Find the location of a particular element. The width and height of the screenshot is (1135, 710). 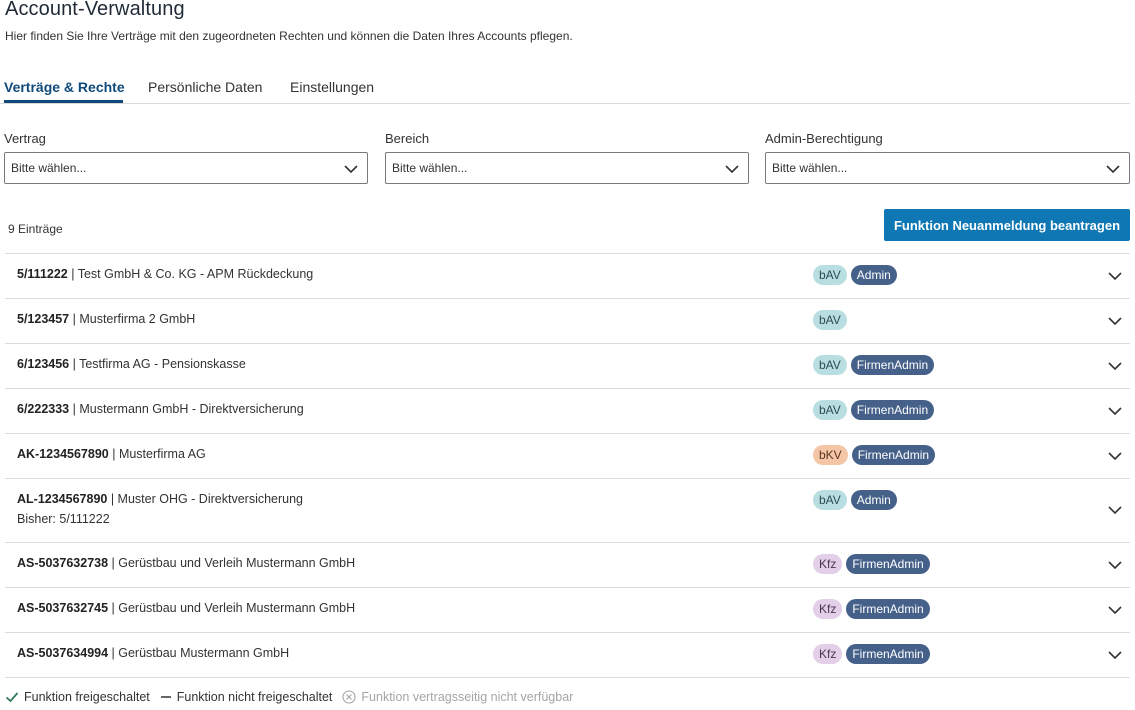

row-title: 5/123457 | Musterfirma 2 GmbH is located at coordinates (106, 319).